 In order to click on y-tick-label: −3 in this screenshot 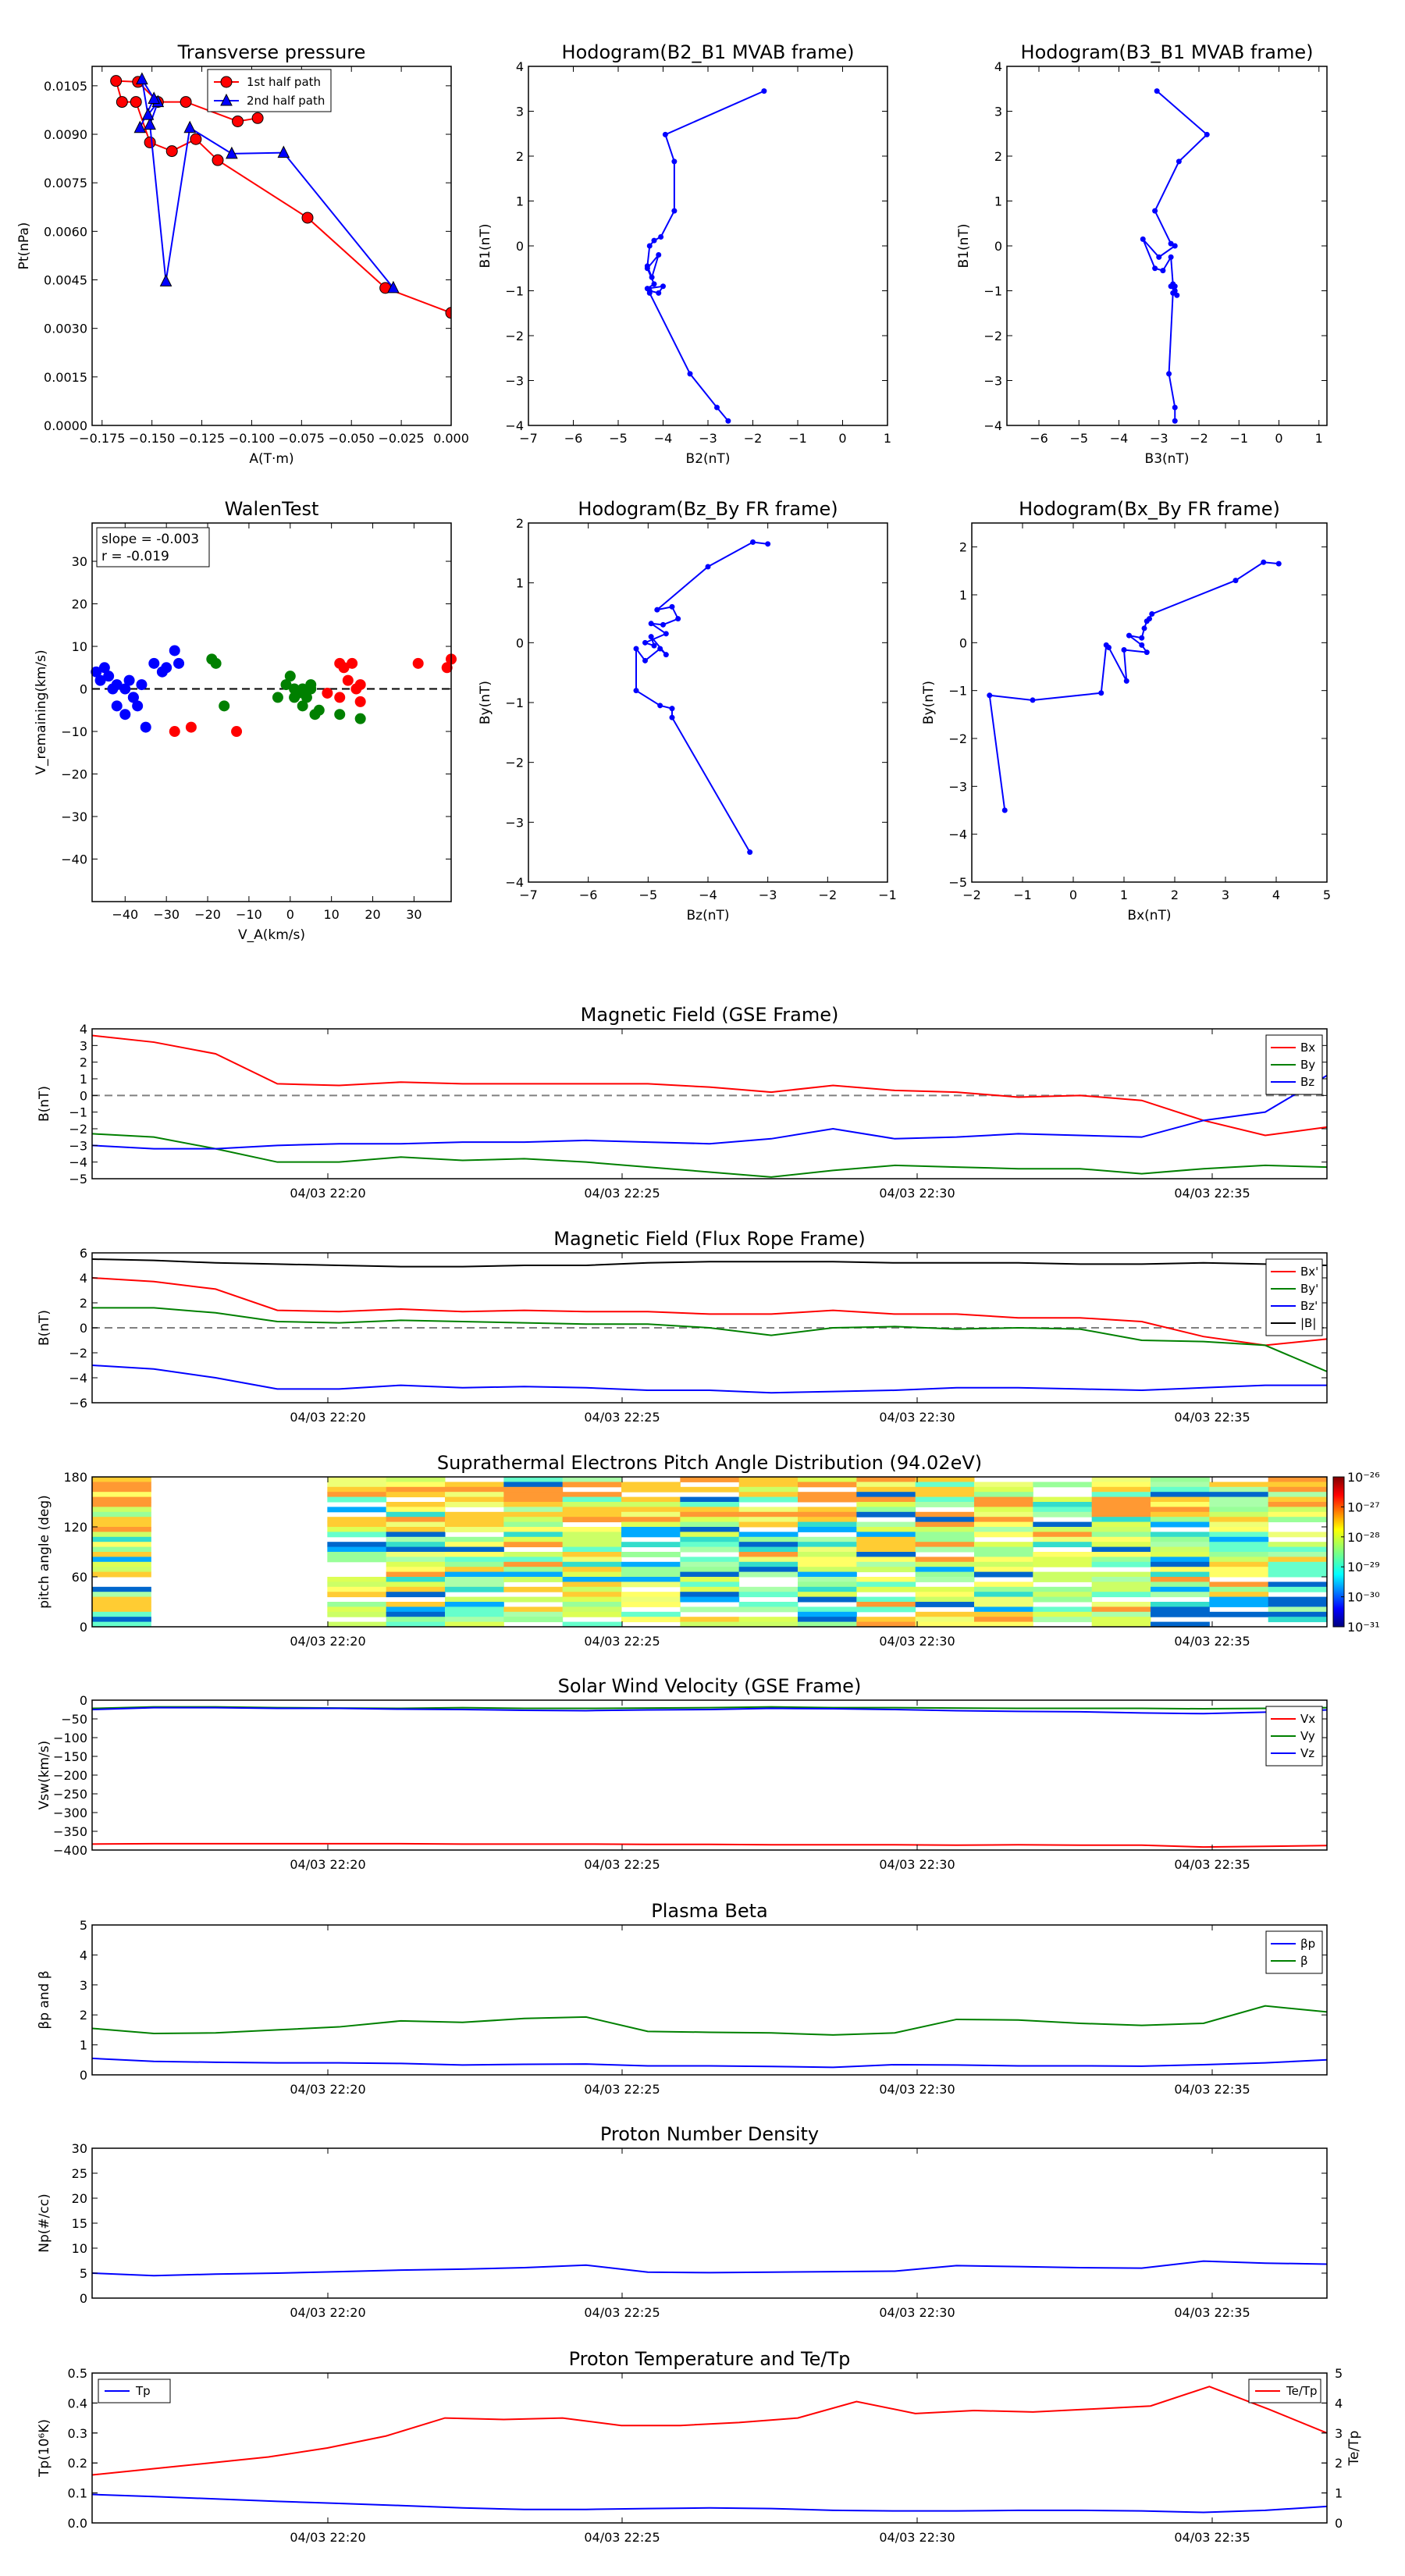, I will do `click(514, 822)`.